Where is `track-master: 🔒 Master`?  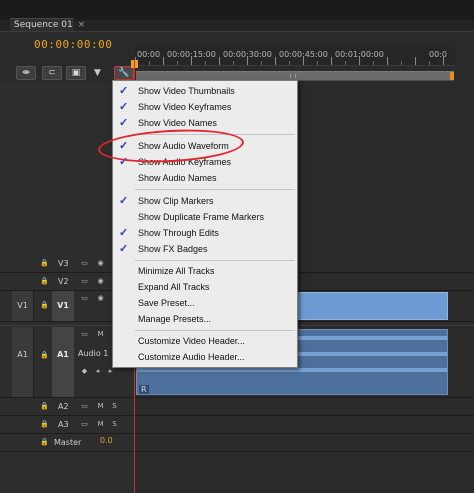 track-master: 🔒 Master is located at coordinates (237, 442).